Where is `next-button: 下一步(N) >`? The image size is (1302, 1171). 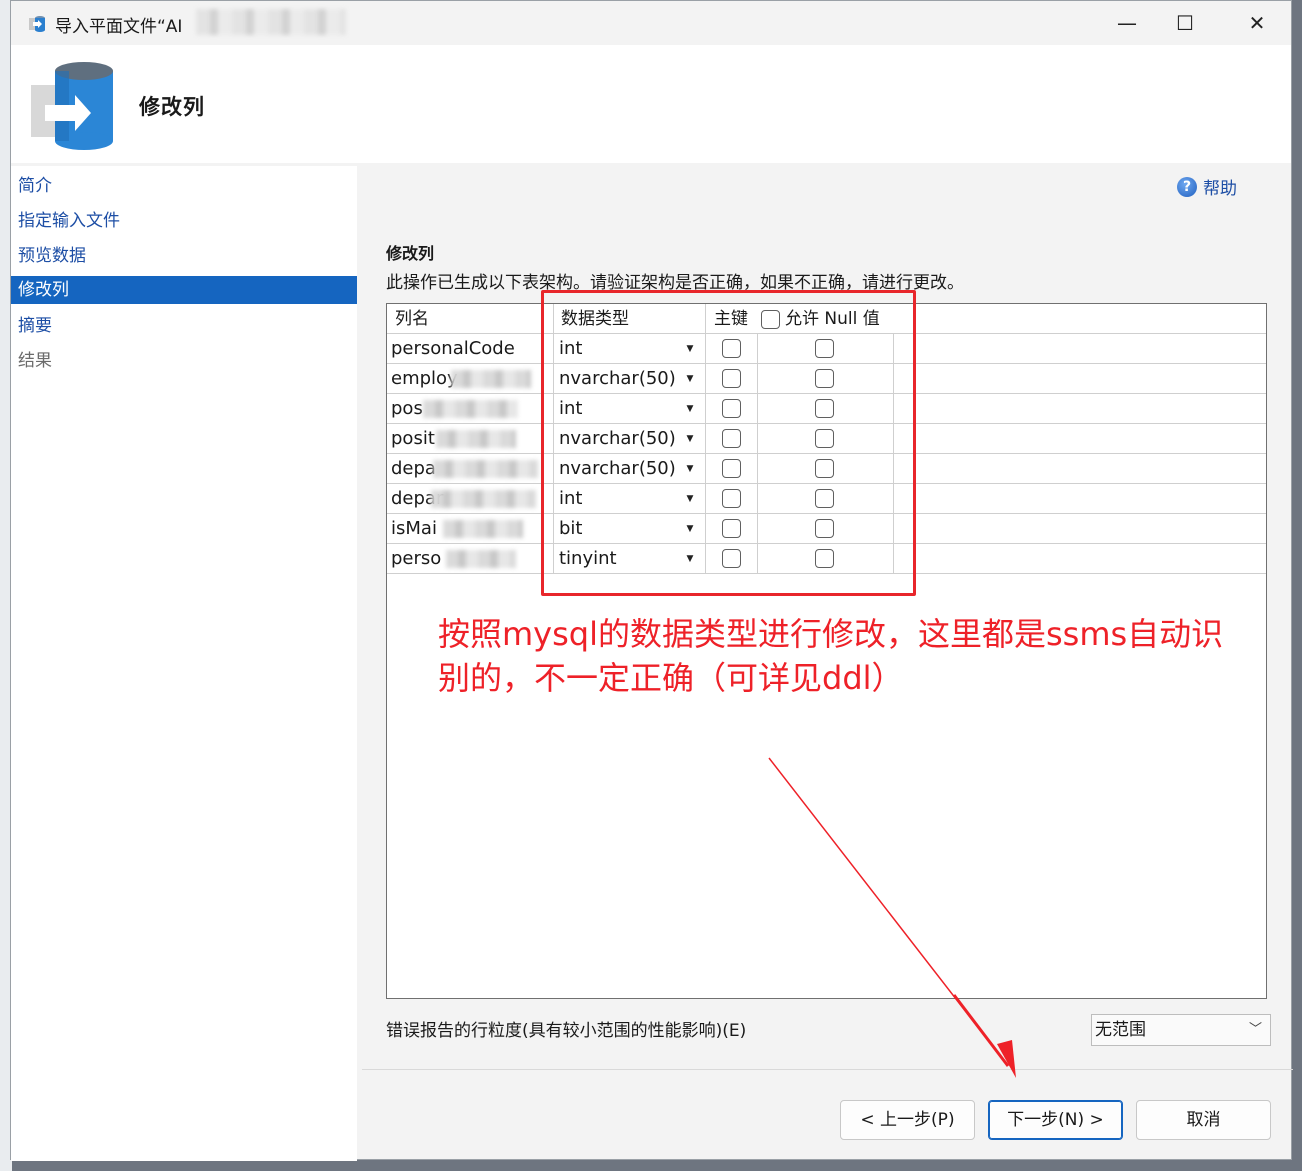 next-button: 下一步(N) > is located at coordinates (1055, 1120).